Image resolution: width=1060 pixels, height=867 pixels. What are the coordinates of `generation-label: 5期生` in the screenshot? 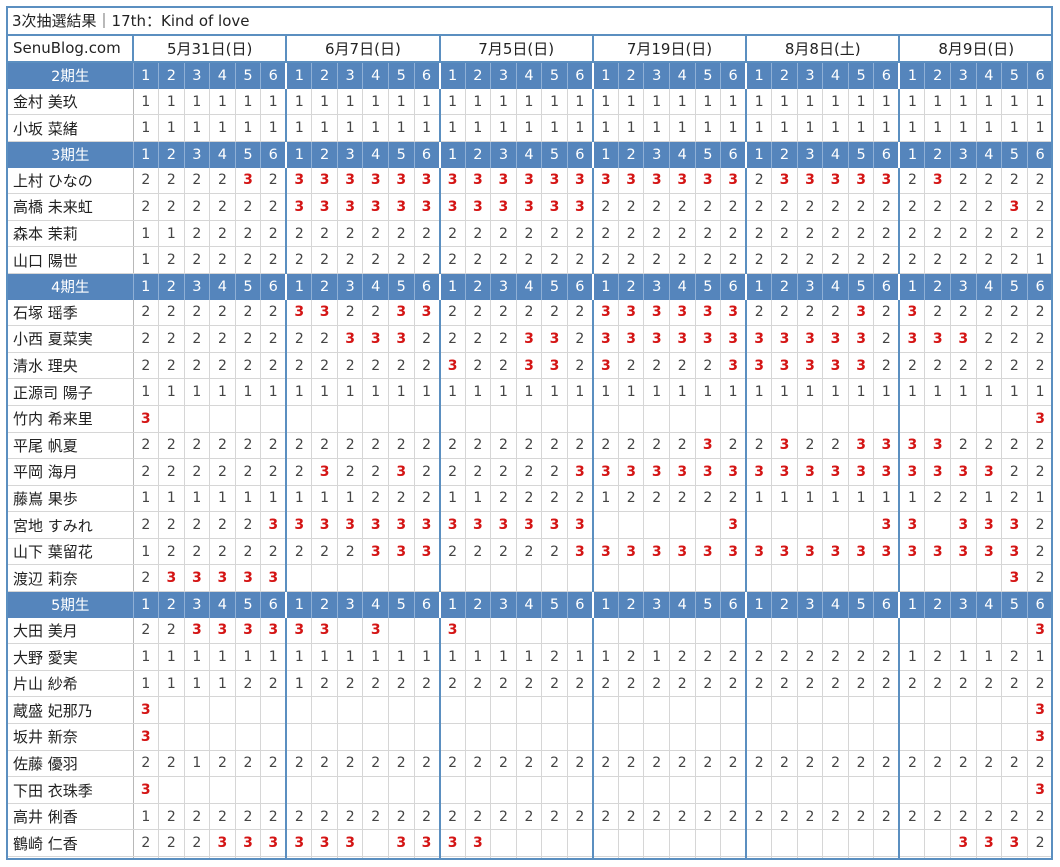 It's located at (71, 604).